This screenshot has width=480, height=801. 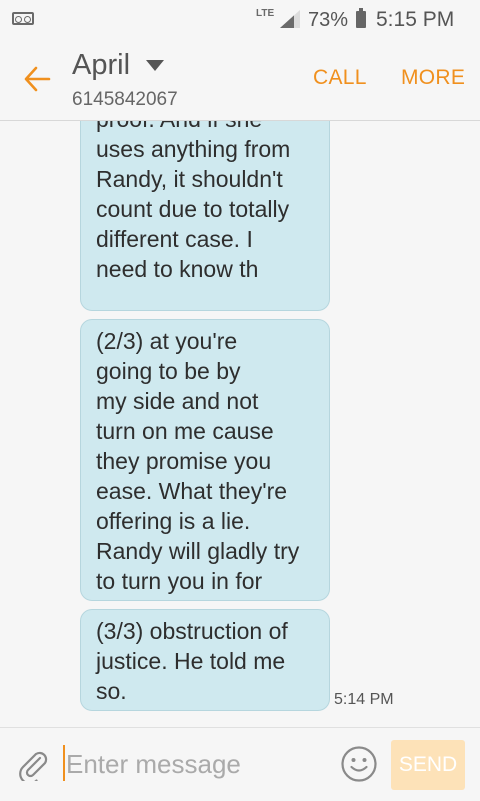 I want to click on paperclip-icon, so click(x=33, y=764).